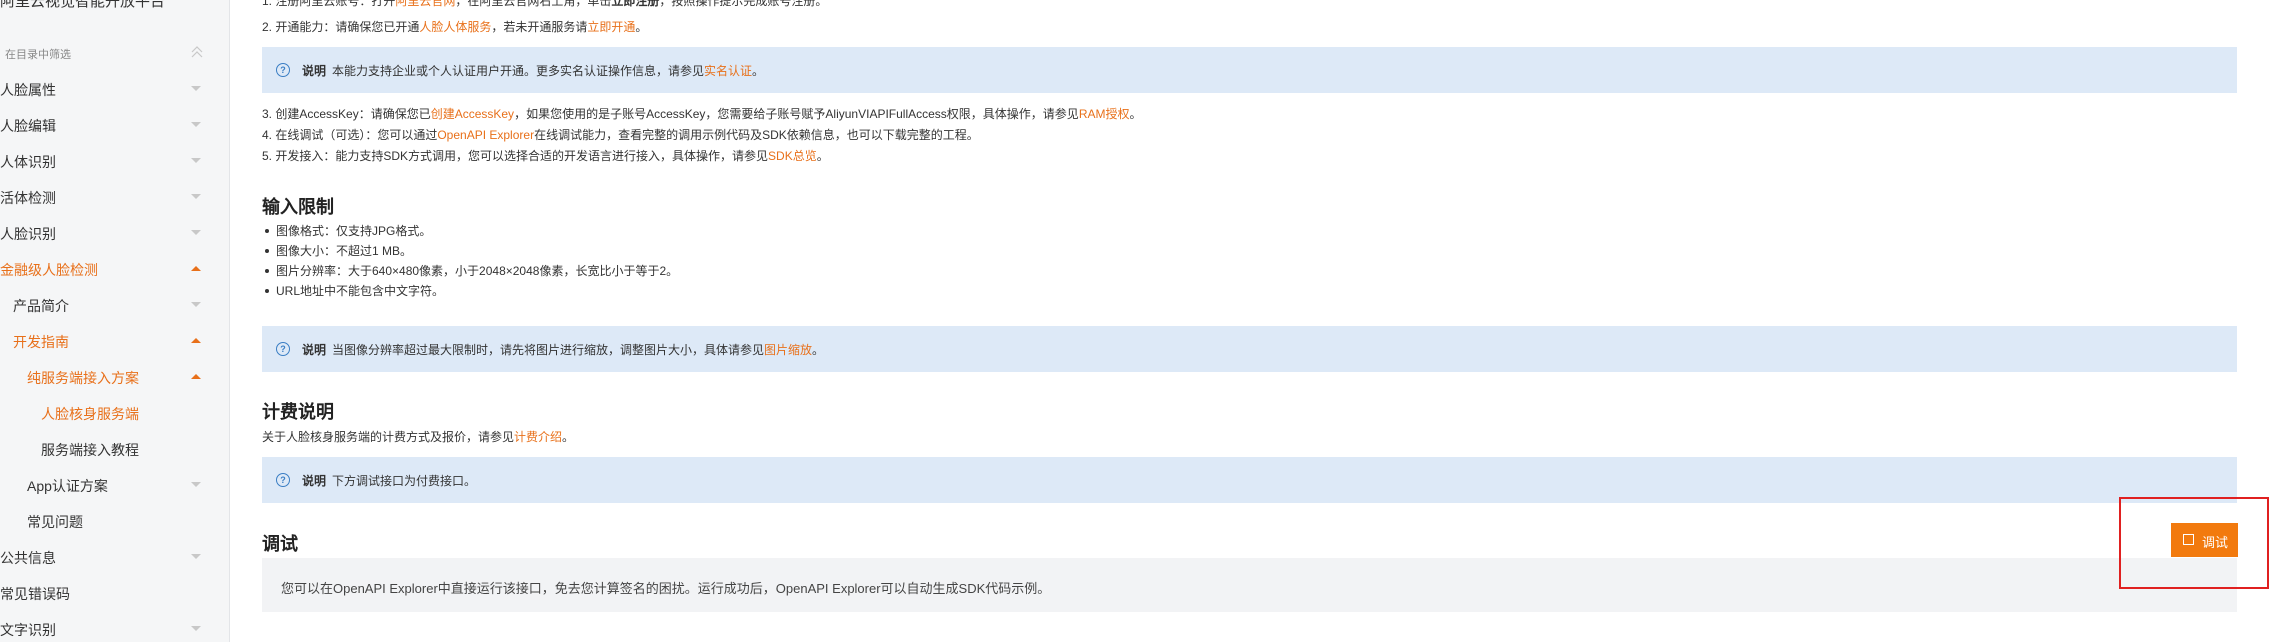 The height and width of the screenshot is (642, 2285). Describe the element at coordinates (107, 304) in the screenshot. I see `sidebar-item: 产品简介` at that location.